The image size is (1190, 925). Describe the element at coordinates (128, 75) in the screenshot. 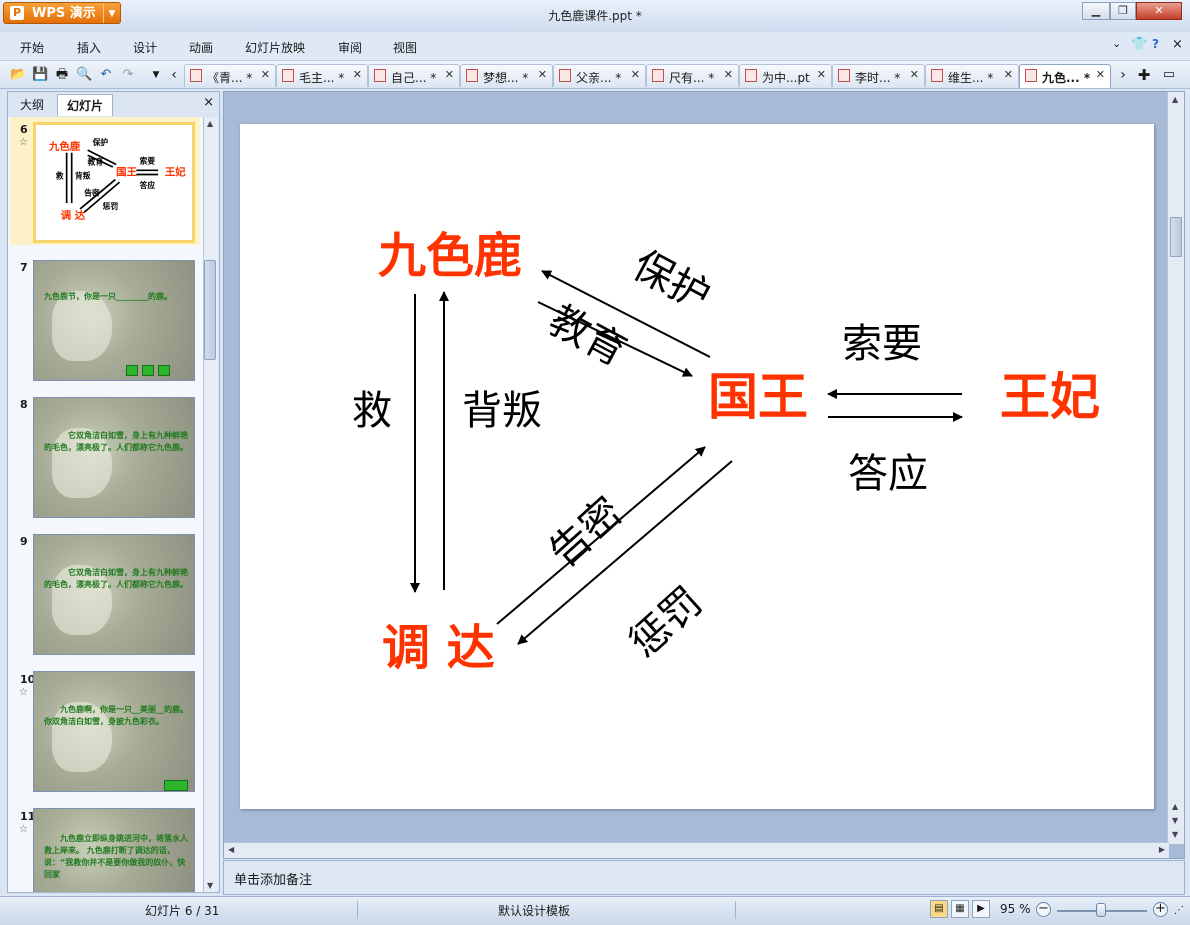

I see `redo-icon: ↷` at that location.